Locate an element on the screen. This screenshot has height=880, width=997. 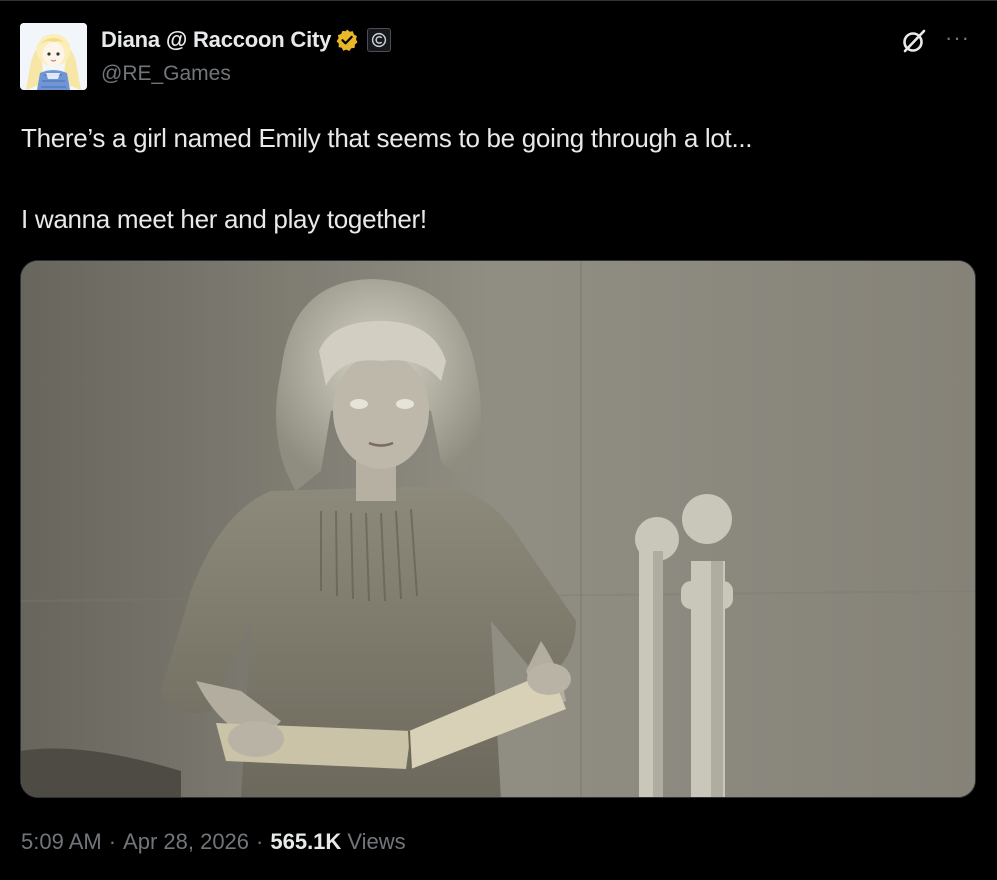
tweet-time: 5:09 AM is located at coordinates (61, 842).